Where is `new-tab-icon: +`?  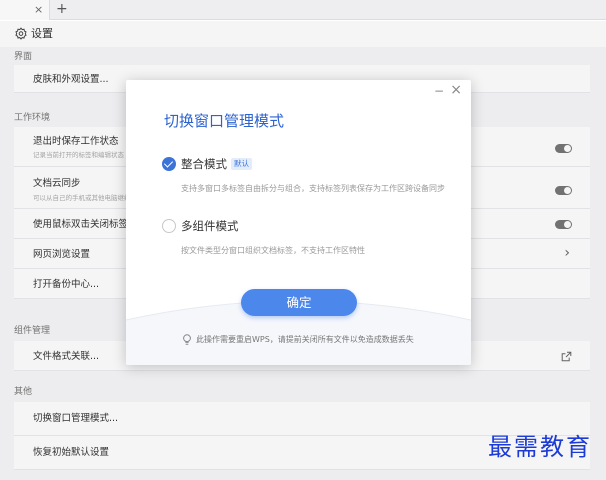 new-tab-icon: + is located at coordinates (62, 9).